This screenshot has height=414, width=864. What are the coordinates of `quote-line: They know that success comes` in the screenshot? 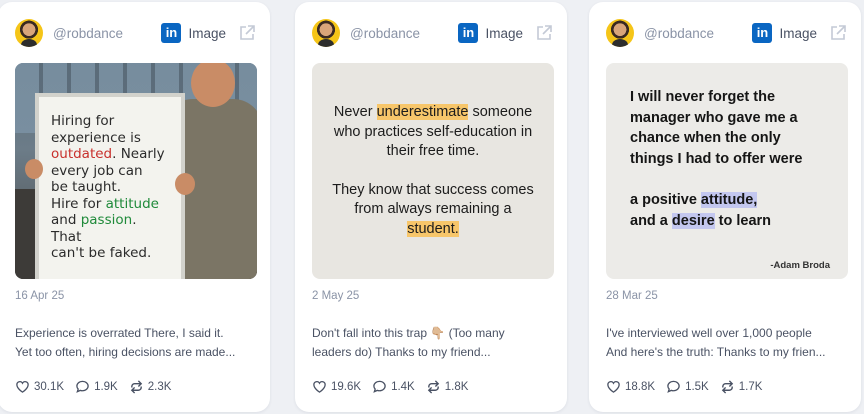 It's located at (433, 189).